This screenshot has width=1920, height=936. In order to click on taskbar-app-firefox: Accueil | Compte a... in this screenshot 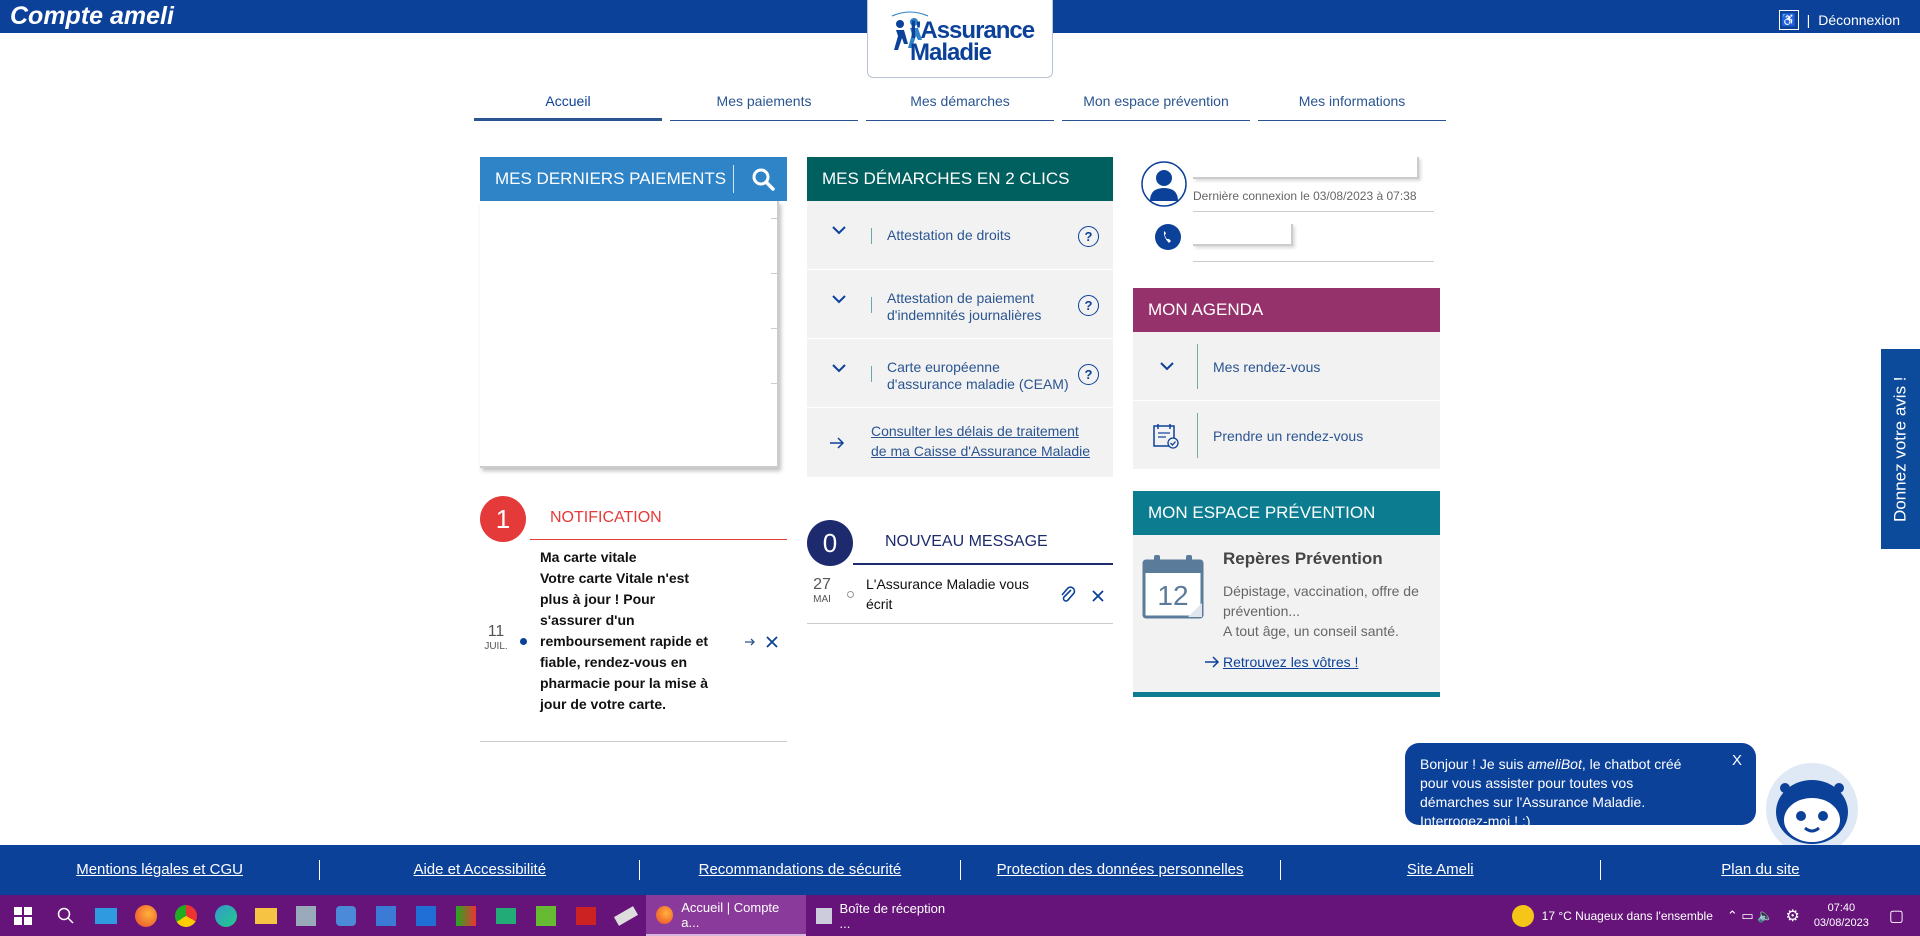, I will do `click(726, 915)`.